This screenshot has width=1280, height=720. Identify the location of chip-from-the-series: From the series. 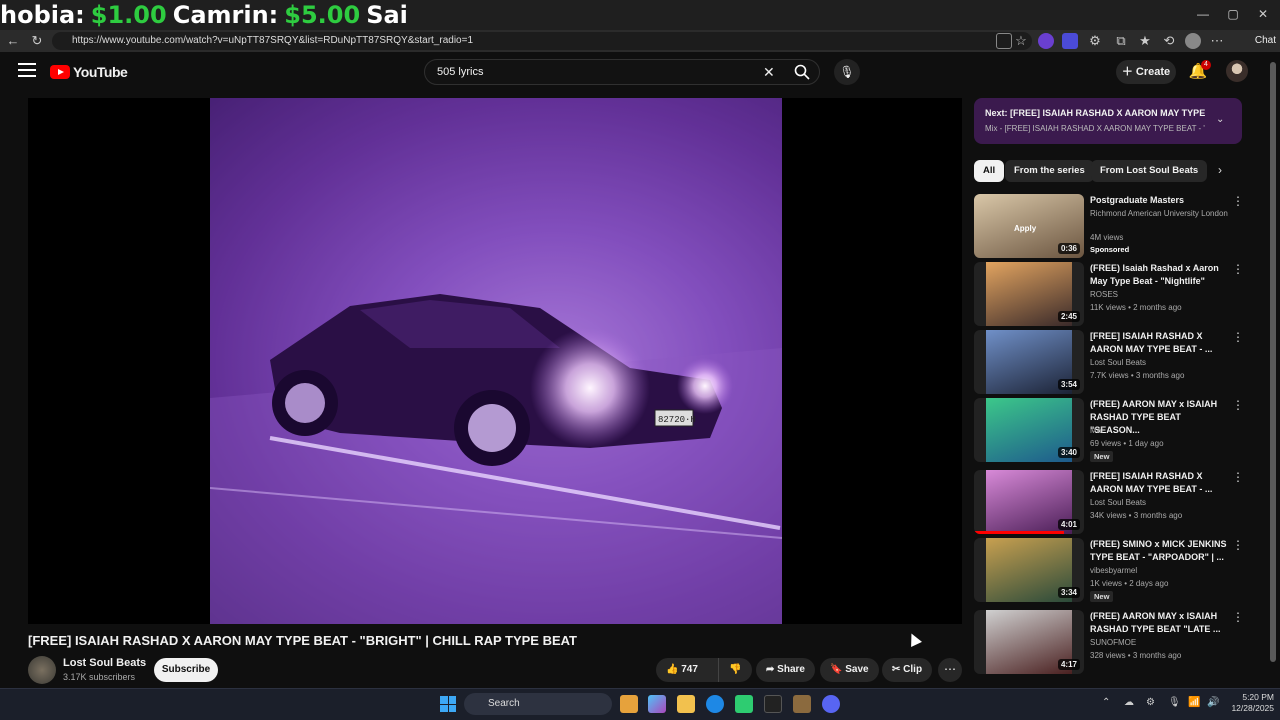
(1049, 171).